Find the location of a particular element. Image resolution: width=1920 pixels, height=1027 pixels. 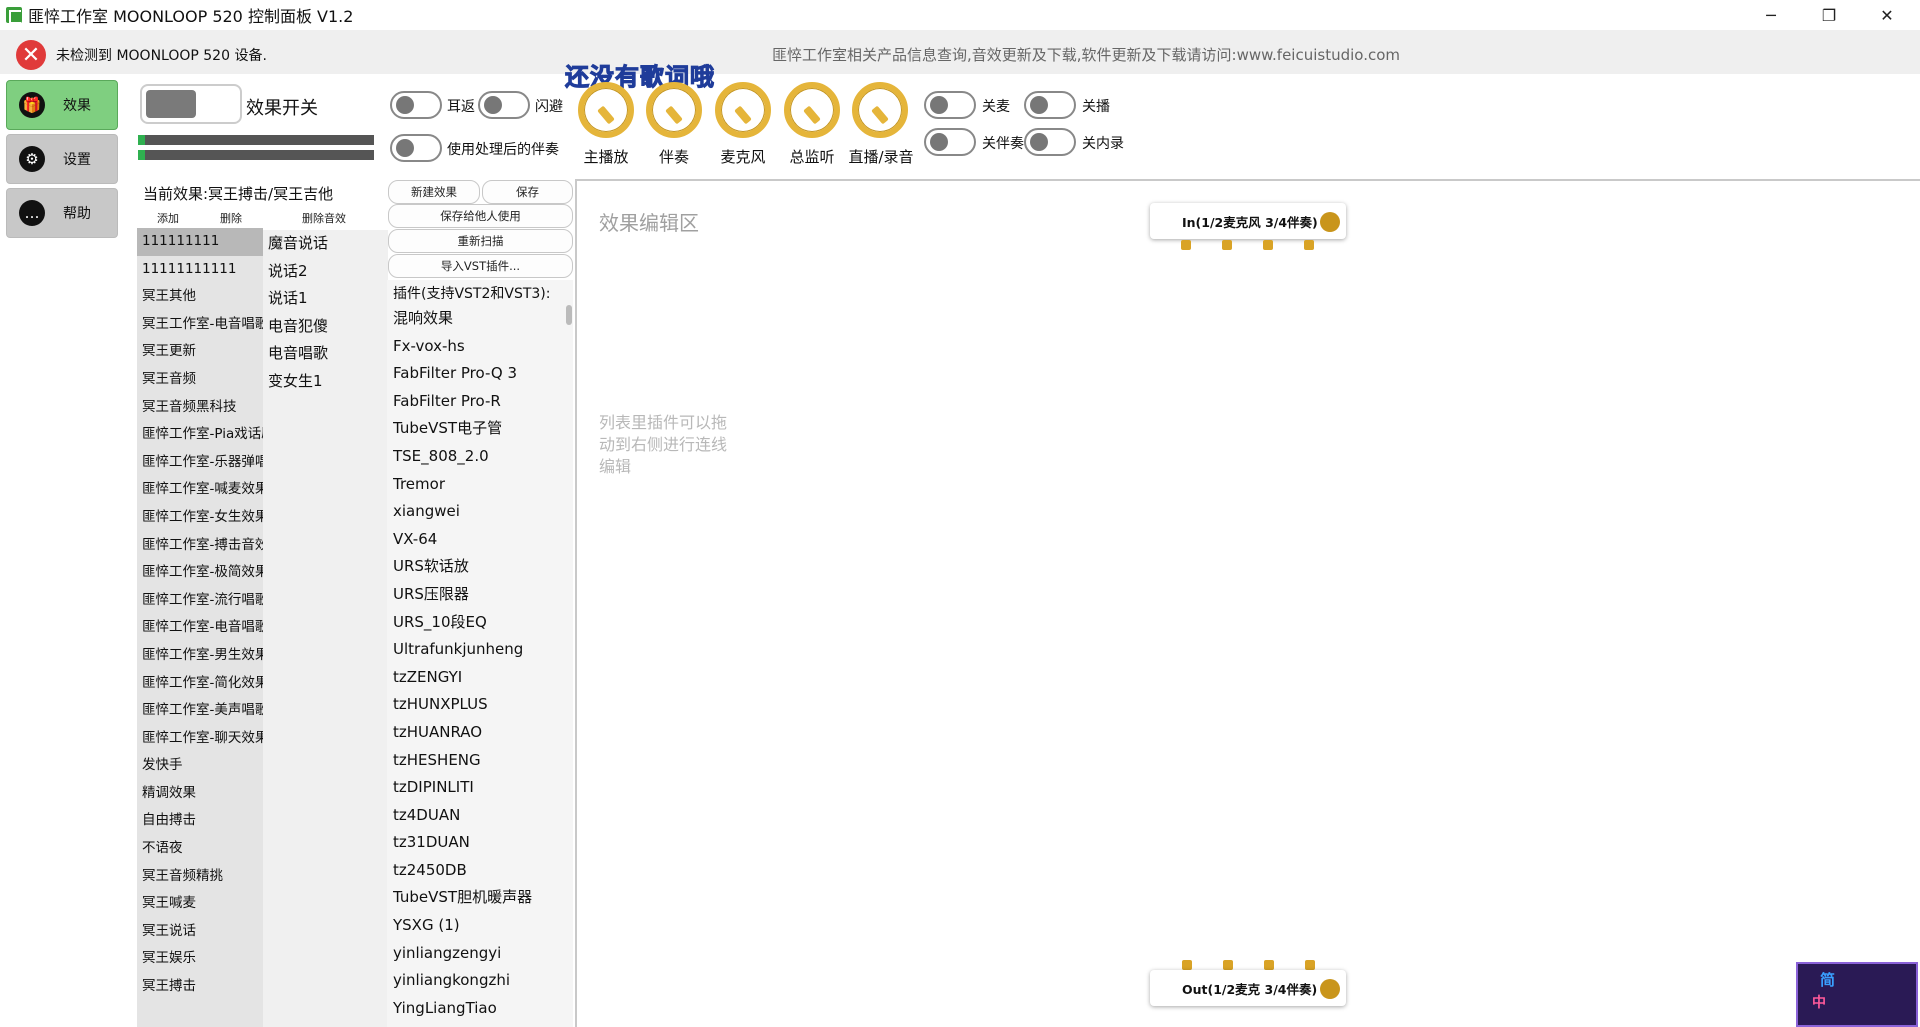

effect-group-item: 不语夜 is located at coordinates (200, 849).